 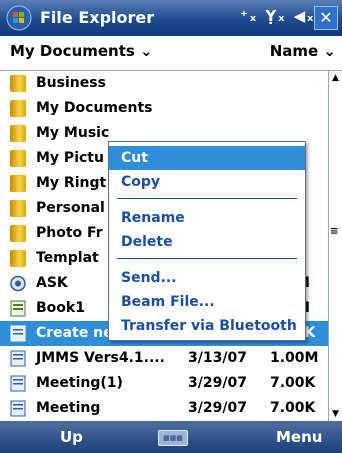 I want to click on sort-dropdown: Name ⌄, so click(x=303, y=51).